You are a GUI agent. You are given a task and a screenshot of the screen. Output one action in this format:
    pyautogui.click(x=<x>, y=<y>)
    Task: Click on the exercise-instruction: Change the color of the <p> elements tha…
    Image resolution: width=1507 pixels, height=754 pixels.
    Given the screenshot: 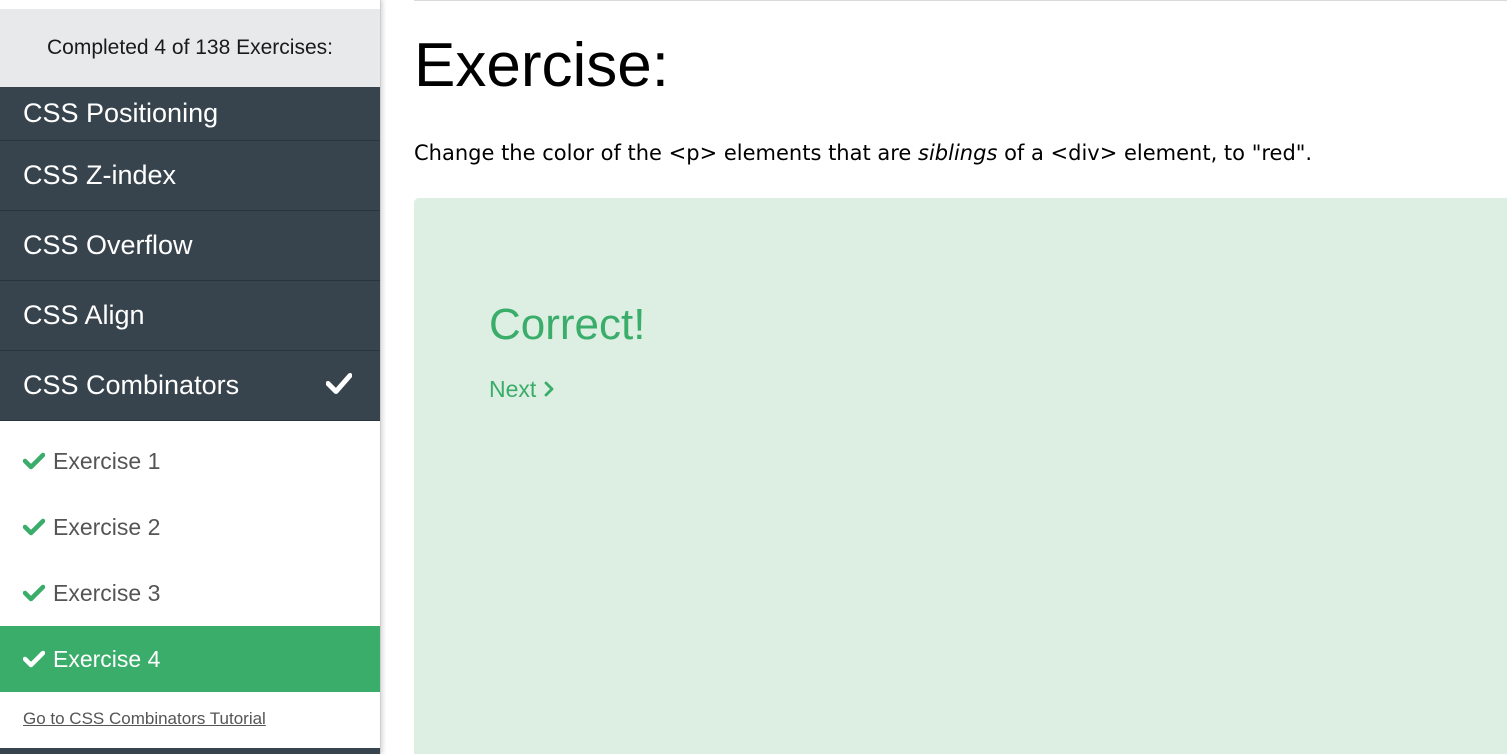 What is the action you would take?
    pyautogui.click(x=863, y=153)
    